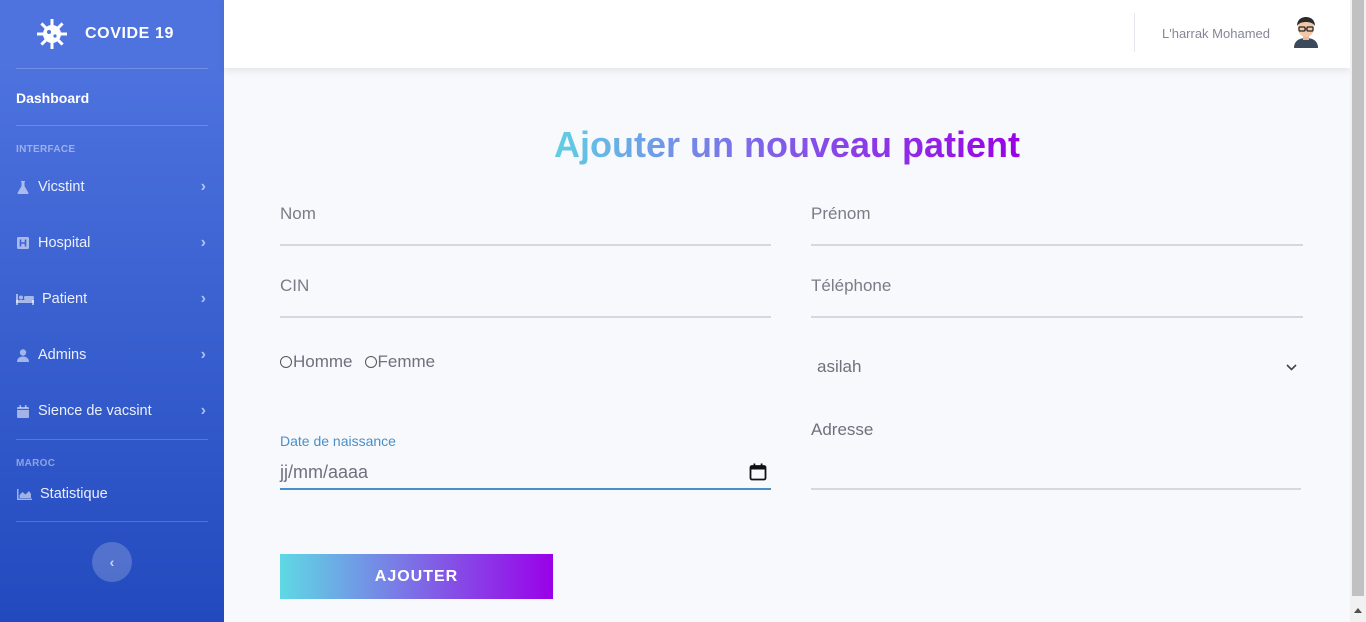 The width and height of the screenshot is (1366, 622). What do you see at coordinates (1056, 489) in the screenshot?
I see `adresse-input` at bounding box center [1056, 489].